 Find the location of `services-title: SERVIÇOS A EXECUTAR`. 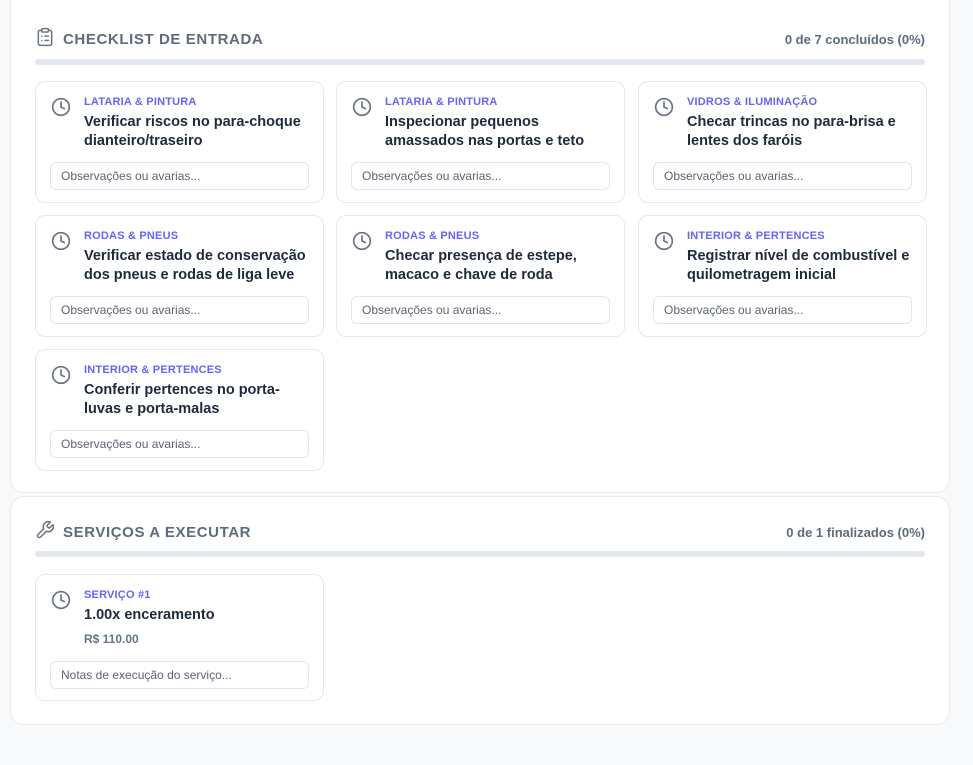

services-title: SERVIÇOS A EXECUTAR is located at coordinates (157, 532).